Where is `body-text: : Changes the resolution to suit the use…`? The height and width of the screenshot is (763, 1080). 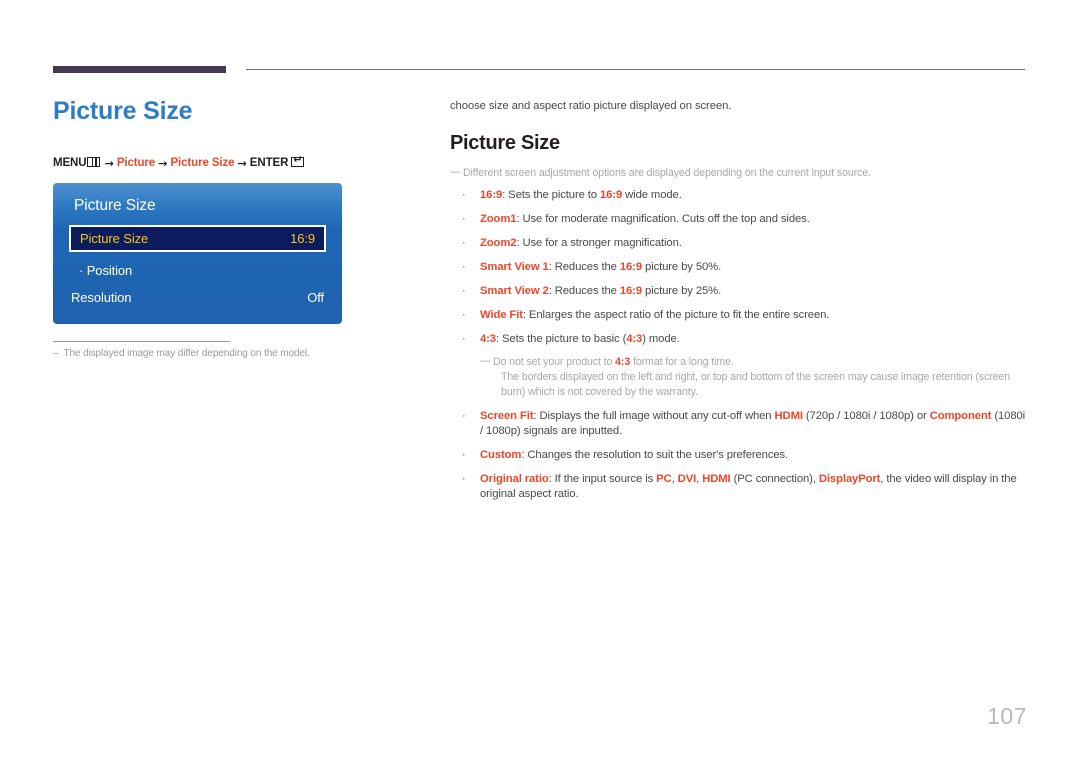
body-text: : Changes the resolution to suit the use… is located at coordinates (655, 455).